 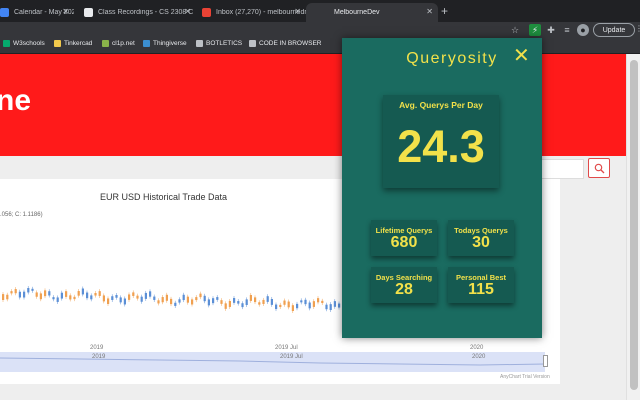 I want to click on queryosity-extension-icon: ⚡, so click(x=535, y=30).